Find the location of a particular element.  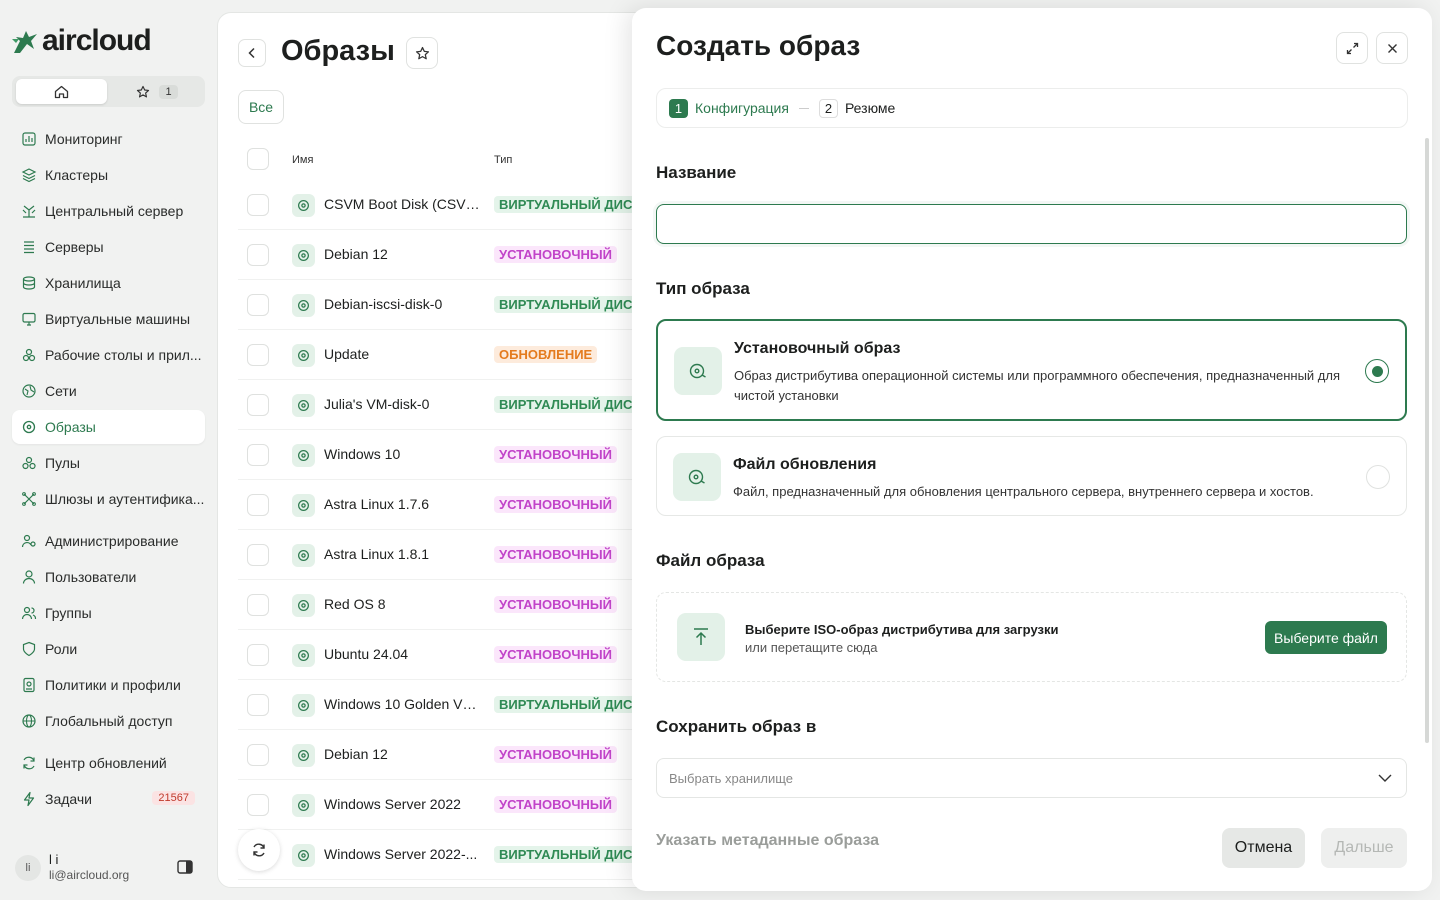

sidebar-item-virtual-machines: Виртуальные машины is located at coordinates (108, 319).